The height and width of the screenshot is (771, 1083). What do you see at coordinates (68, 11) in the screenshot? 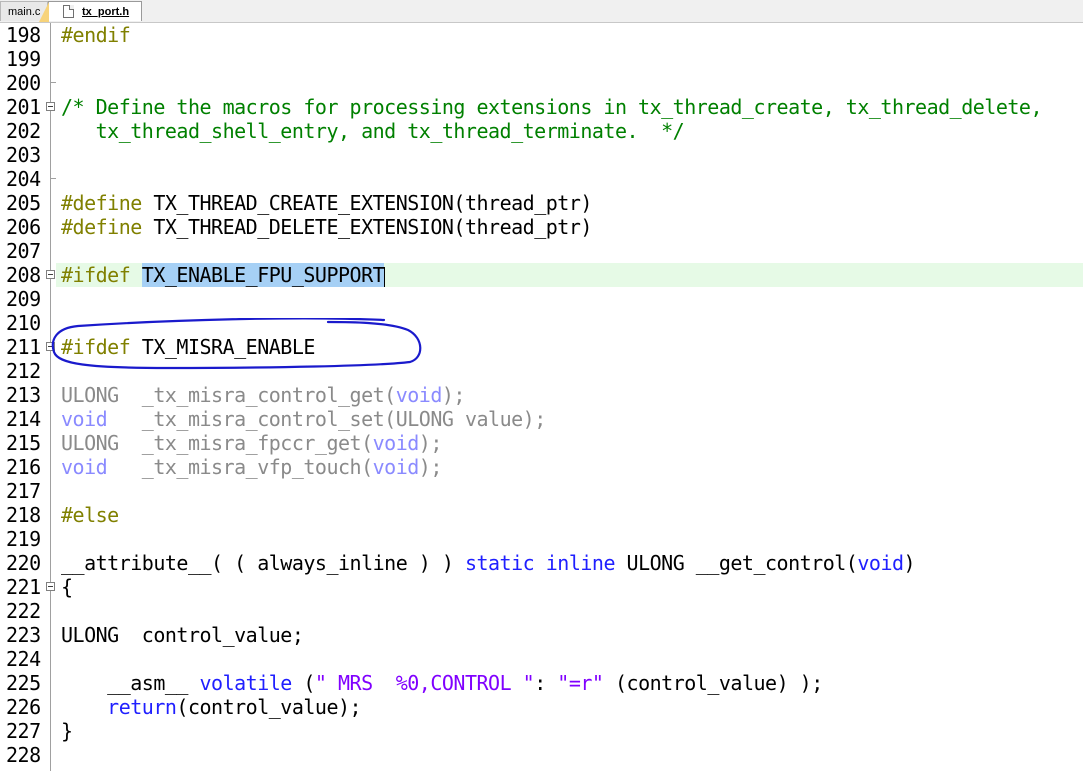
I see `file-icon` at bounding box center [68, 11].